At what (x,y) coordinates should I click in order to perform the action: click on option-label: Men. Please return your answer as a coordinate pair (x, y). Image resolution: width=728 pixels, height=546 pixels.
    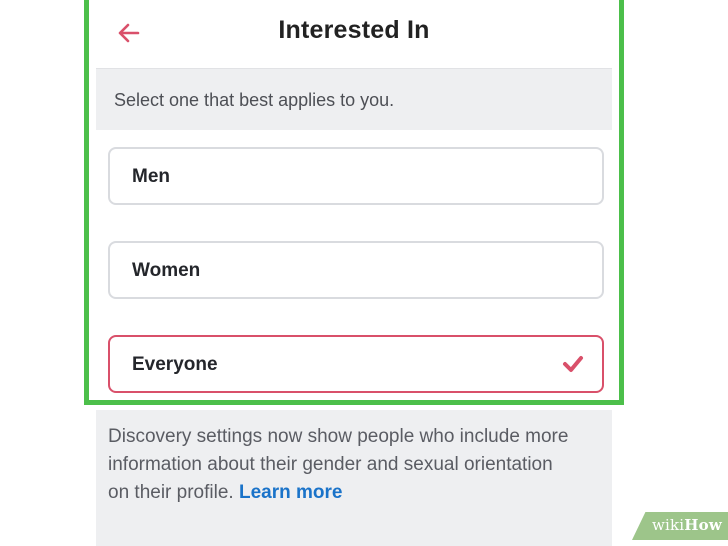
    Looking at the image, I should click on (151, 176).